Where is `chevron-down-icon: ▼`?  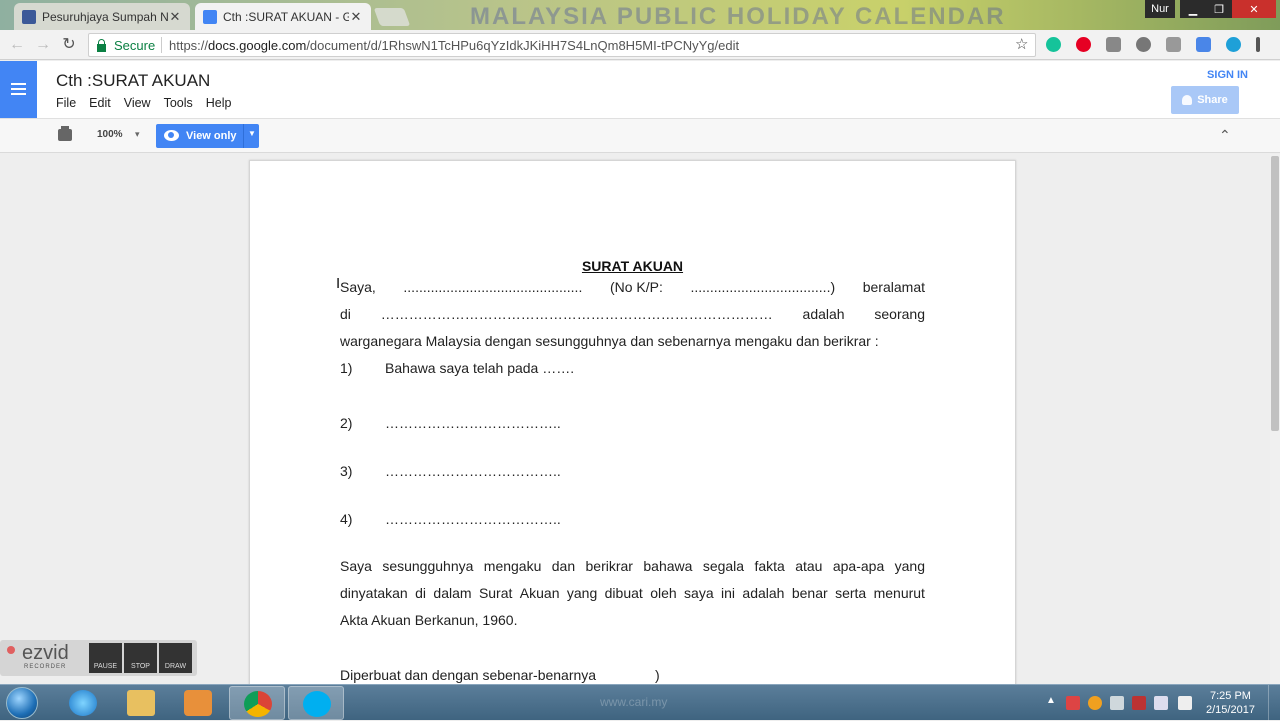 chevron-down-icon: ▼ is located at coordinates (252, 133).